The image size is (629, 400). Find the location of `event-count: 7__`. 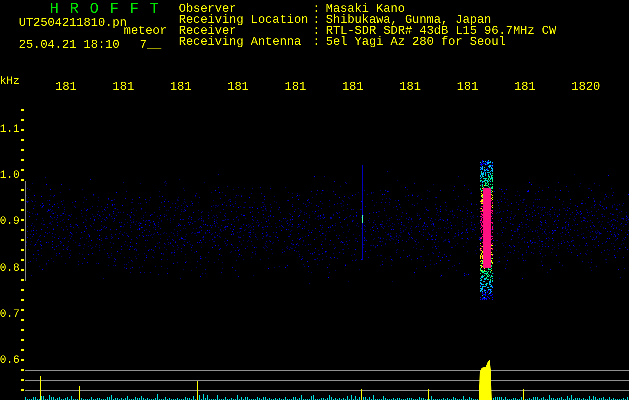

event-count: 7__ is located at coordinates (151, 45).